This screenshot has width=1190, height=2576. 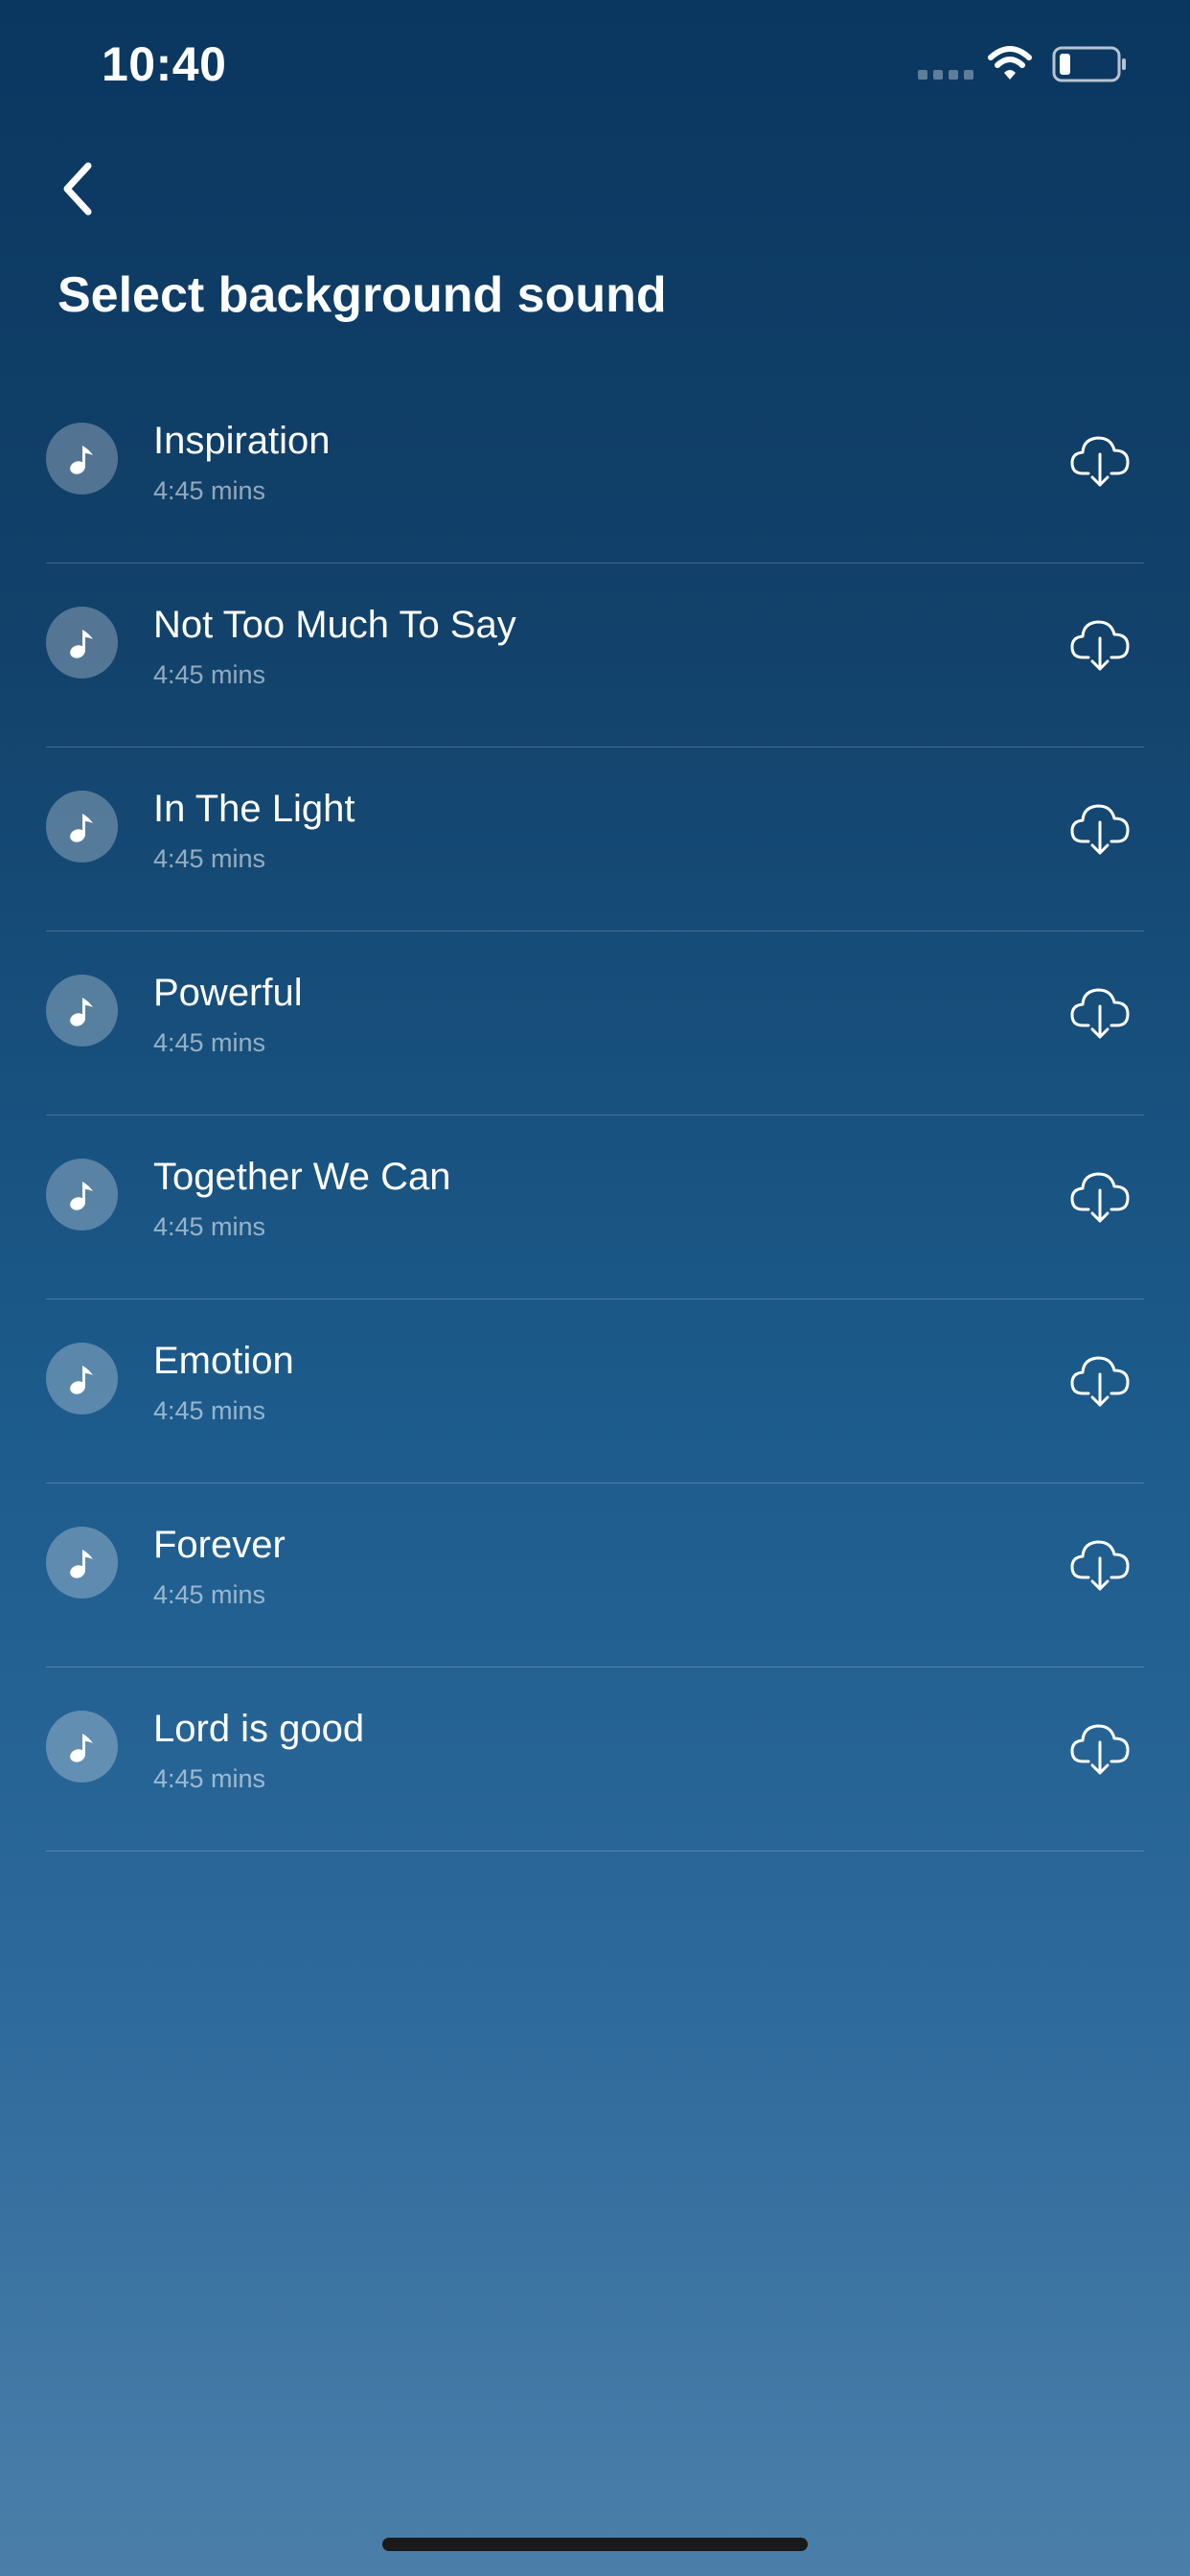 What do you see at coordinates (595, 2544) in the screenshot?
I see `home-indicator` at bounding box center [595, 2544].